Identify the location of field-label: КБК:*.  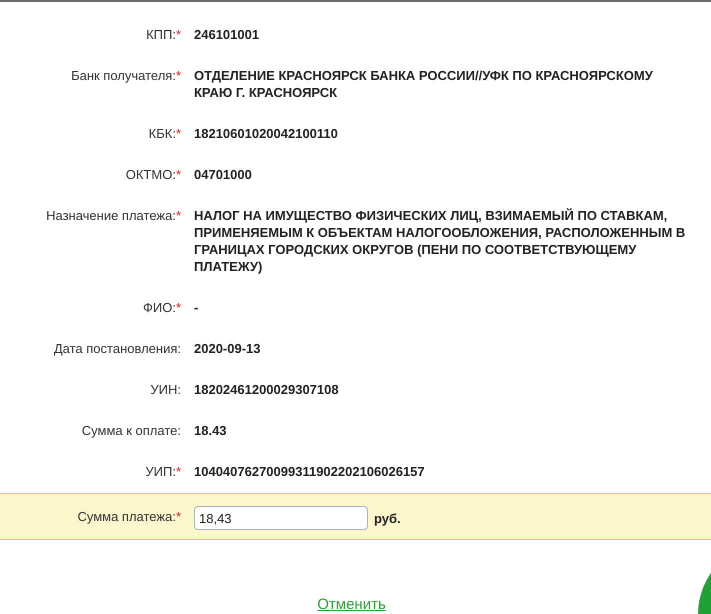
(164, 133).